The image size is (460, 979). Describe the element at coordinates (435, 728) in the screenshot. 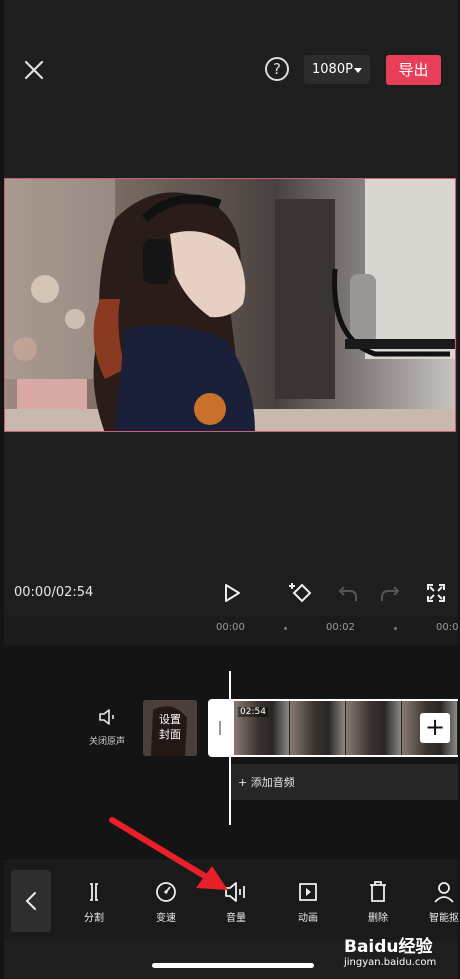

I see `add-clip-button: +` at that location.